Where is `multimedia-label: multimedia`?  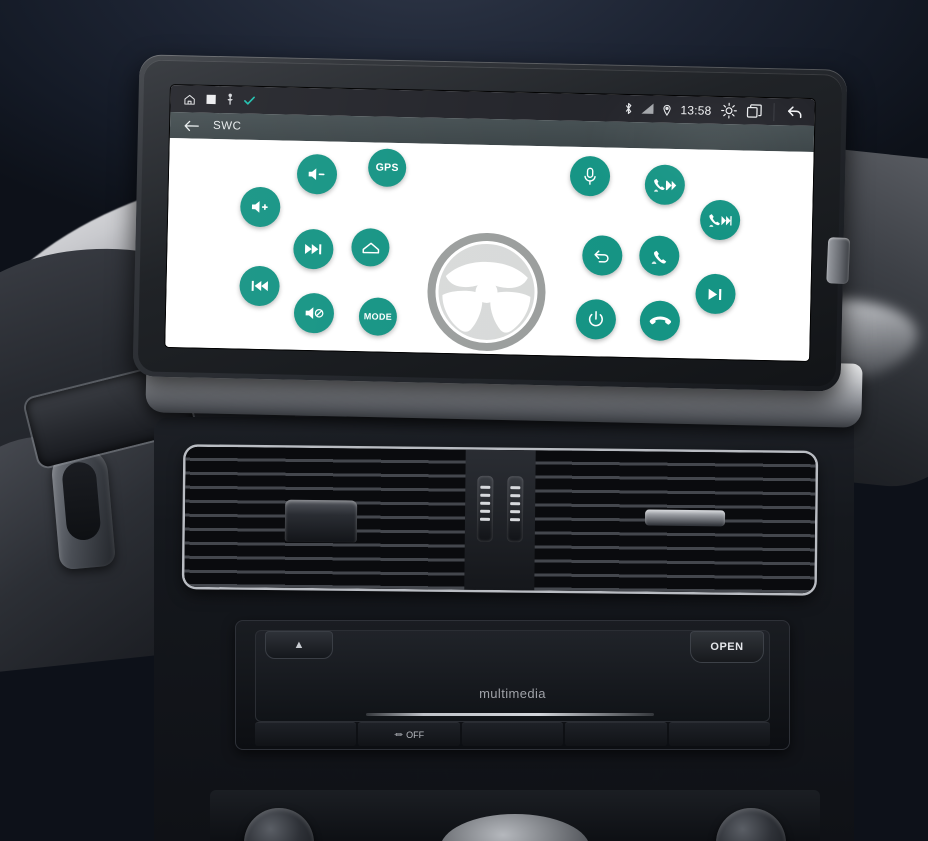 multimedia-label: multimedia is located at coordinates (512, 693).